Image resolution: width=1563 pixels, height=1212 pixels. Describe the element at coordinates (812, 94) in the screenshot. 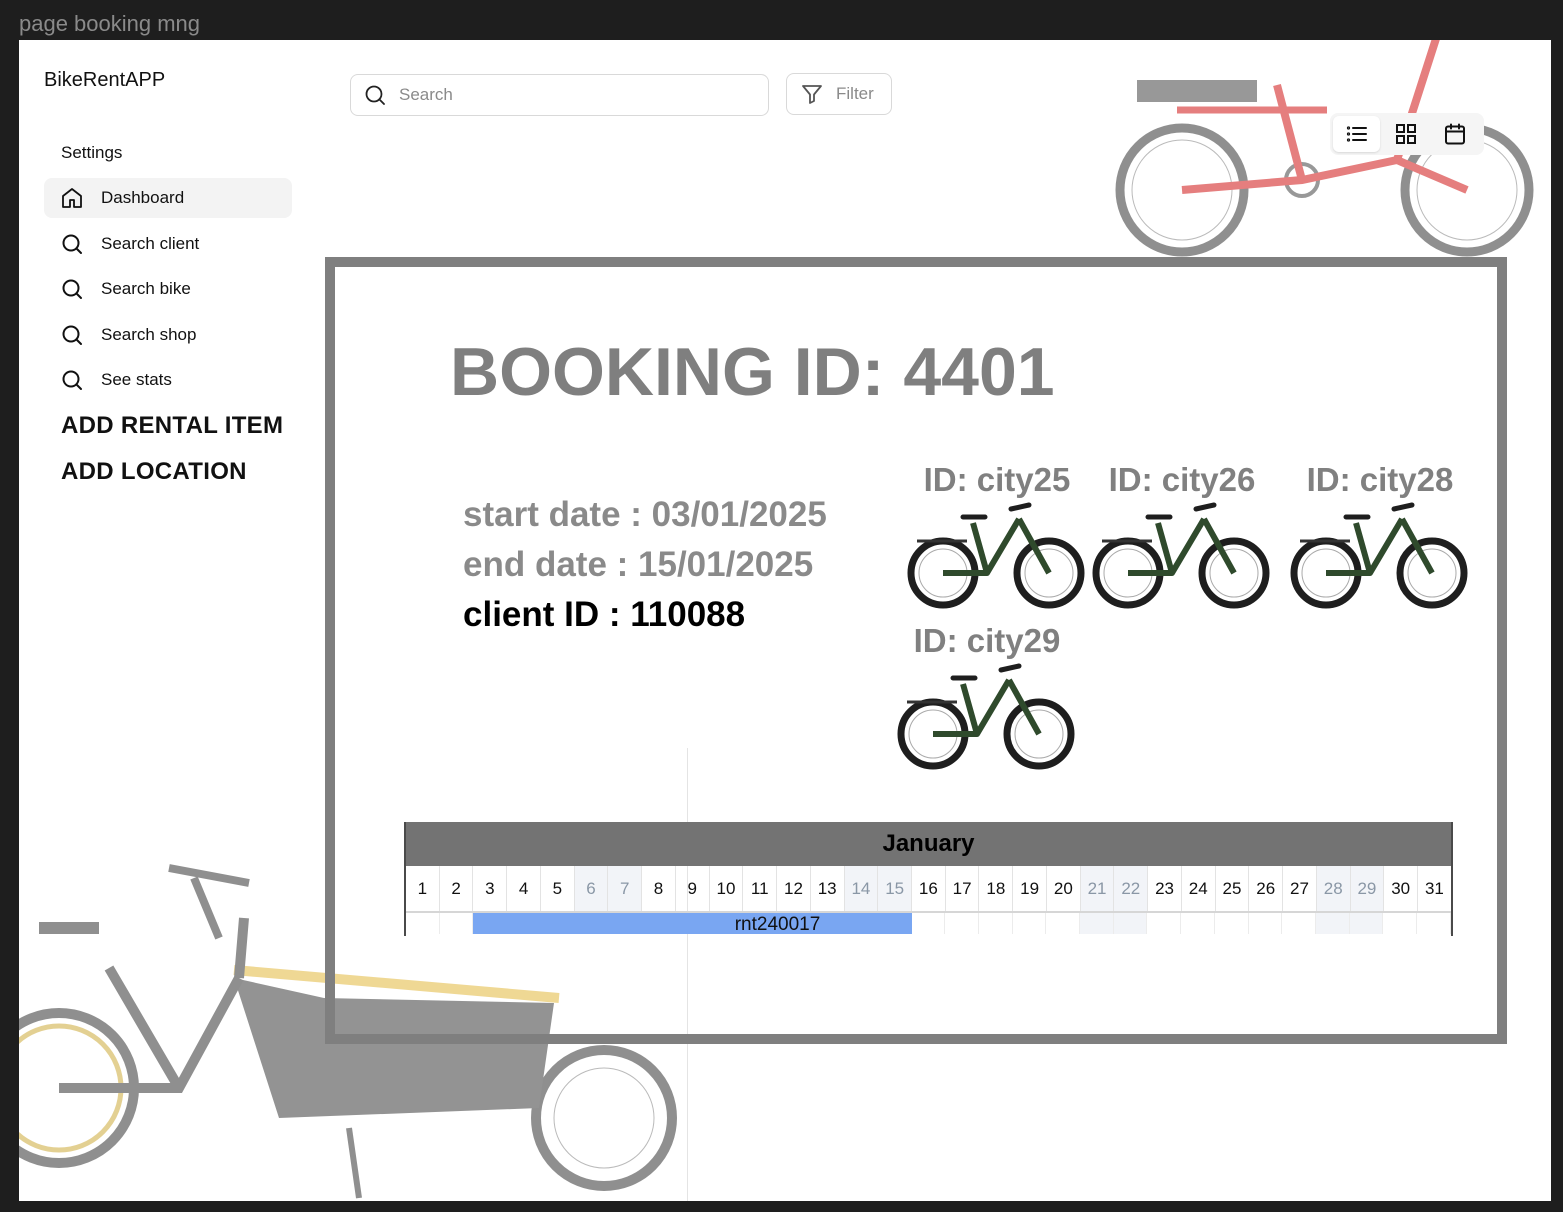

I see `filter-icon` at that location.